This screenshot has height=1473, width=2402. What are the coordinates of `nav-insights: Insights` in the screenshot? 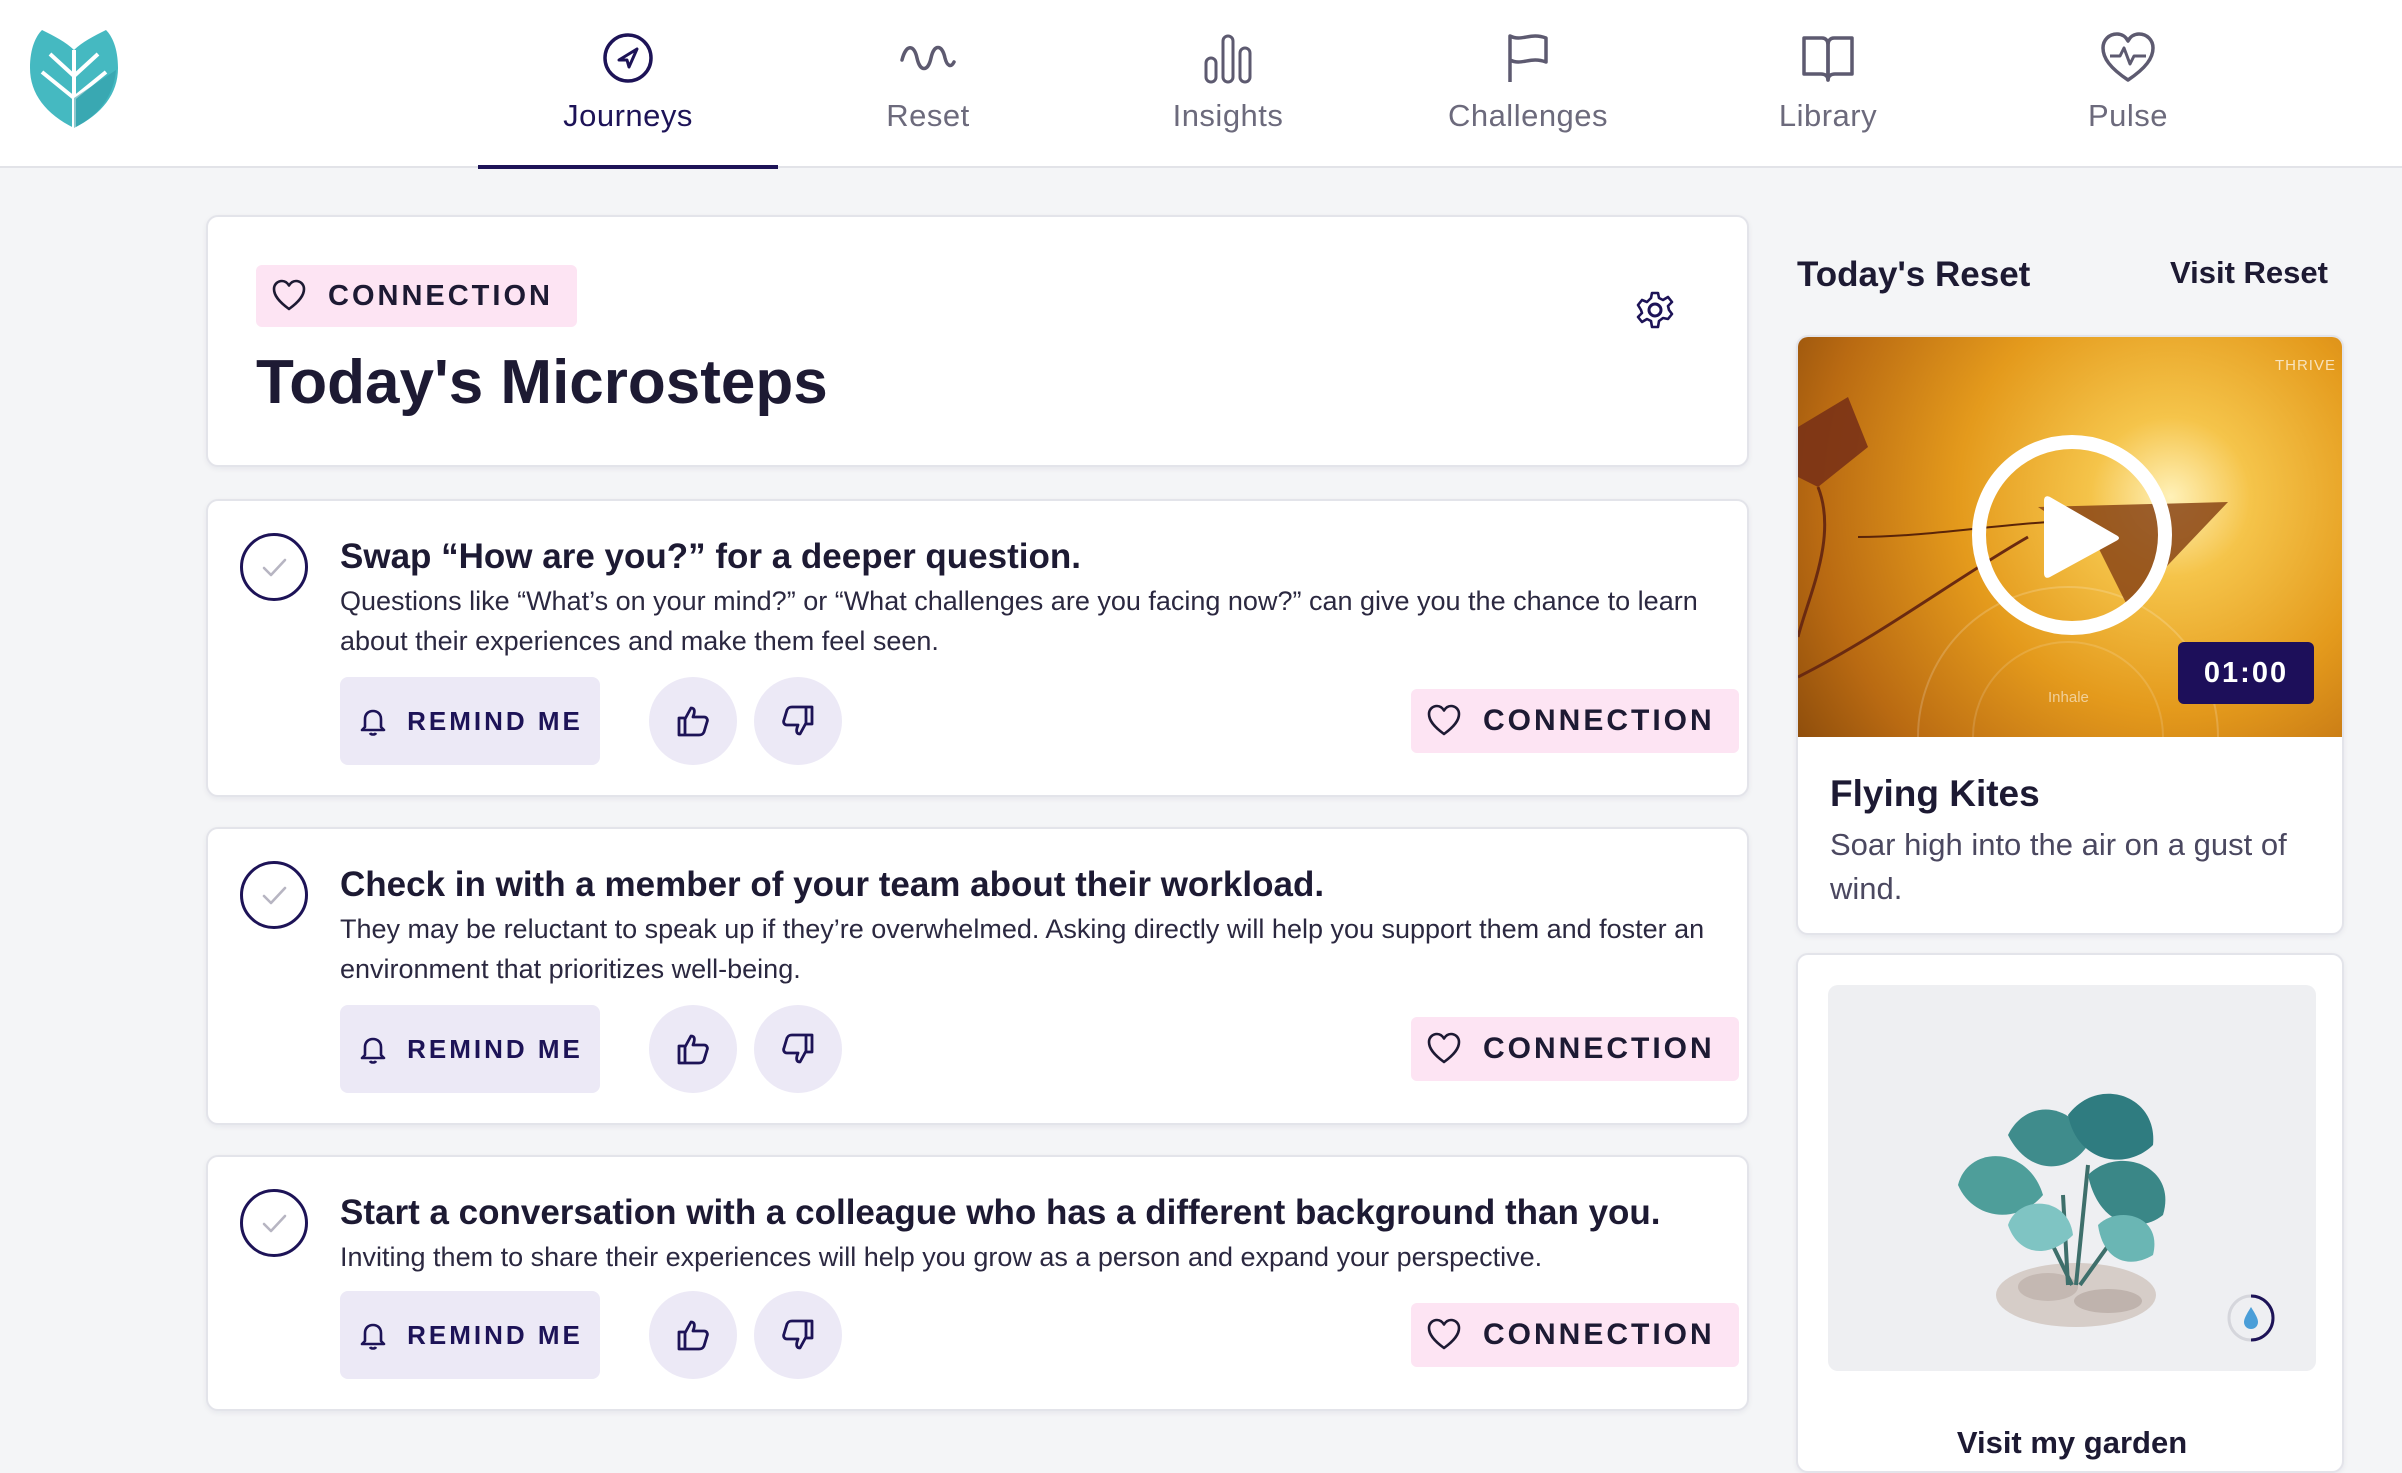 It's located at (1228, 84).